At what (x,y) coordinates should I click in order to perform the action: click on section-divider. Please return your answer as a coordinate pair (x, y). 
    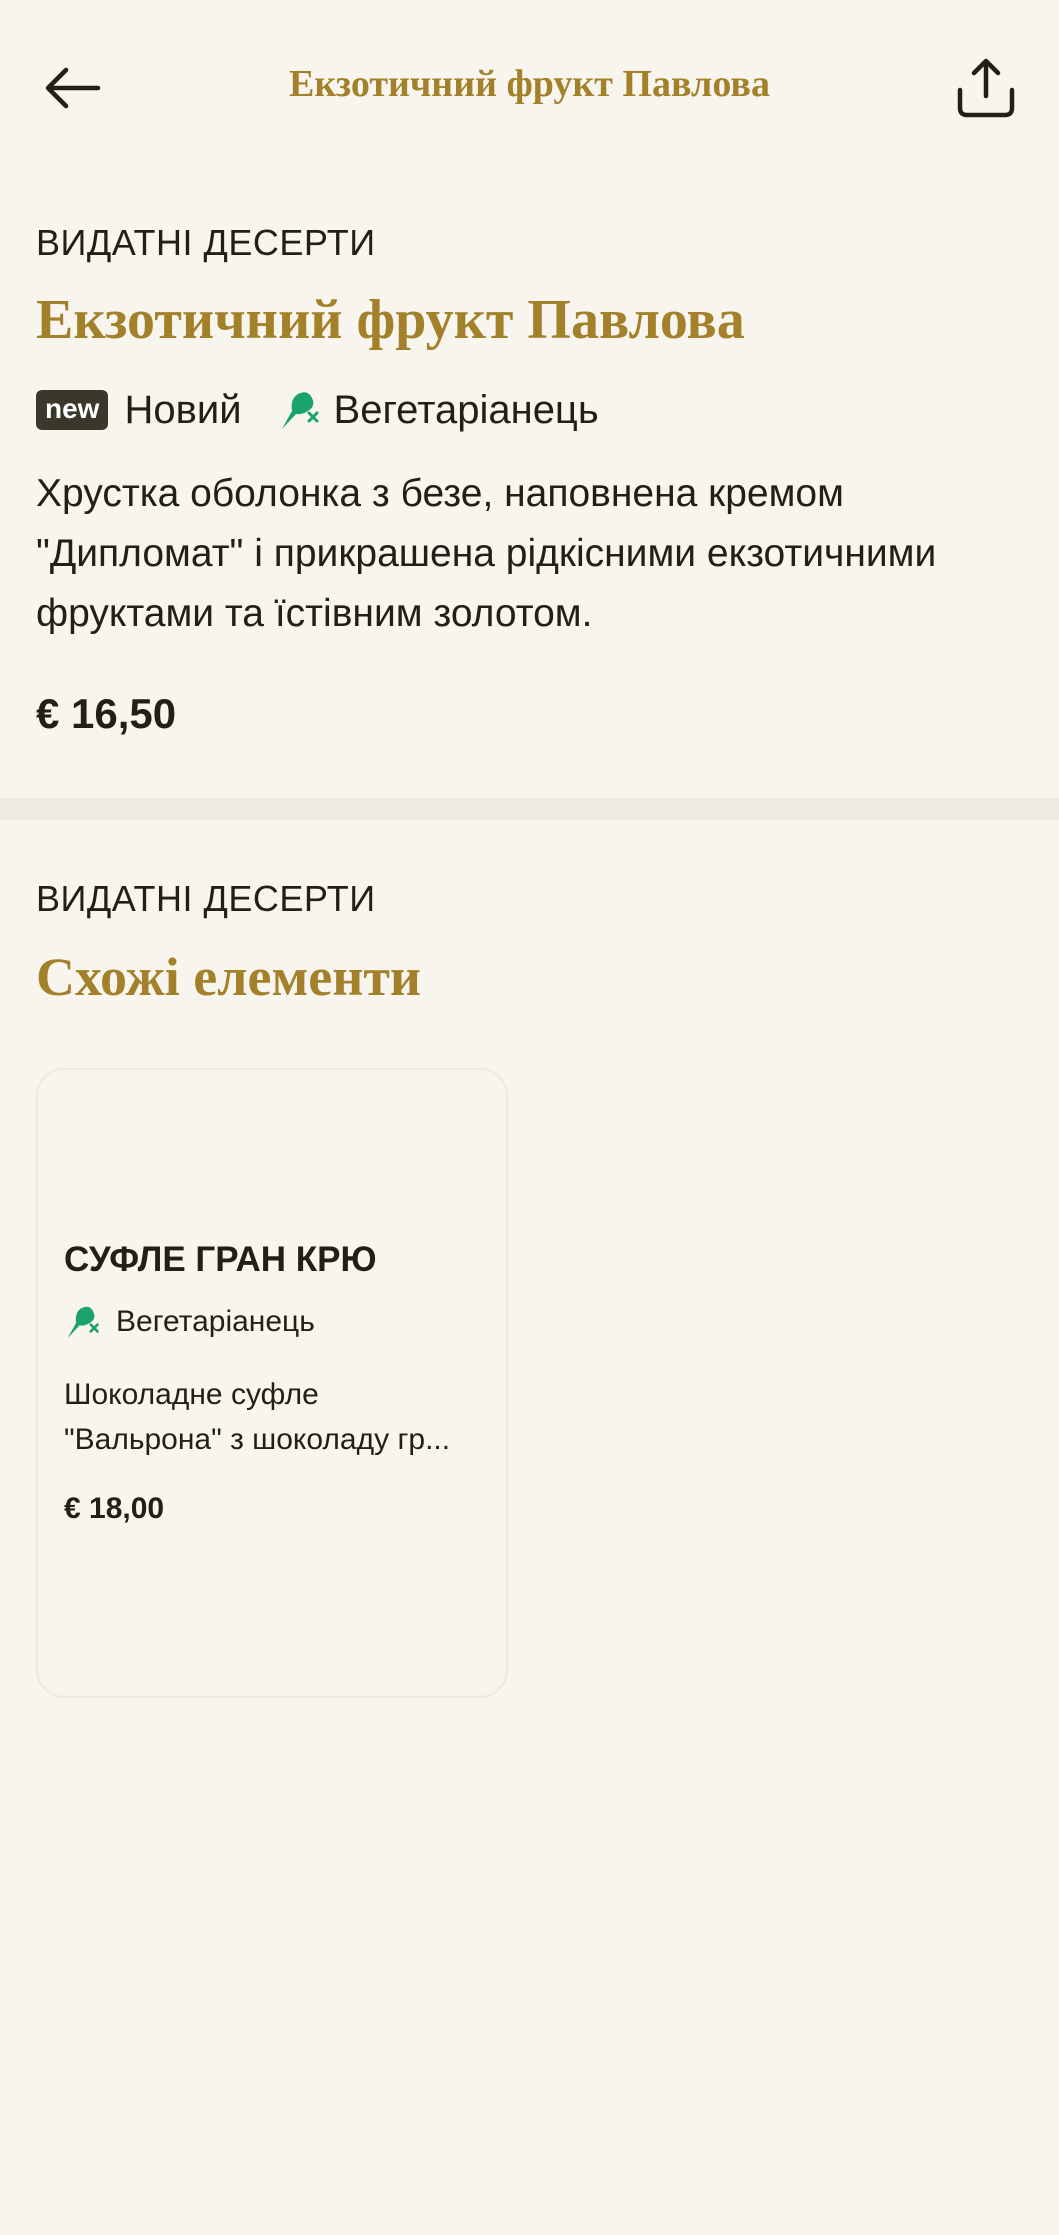
    Looking at the image, I should click on (529, 809).